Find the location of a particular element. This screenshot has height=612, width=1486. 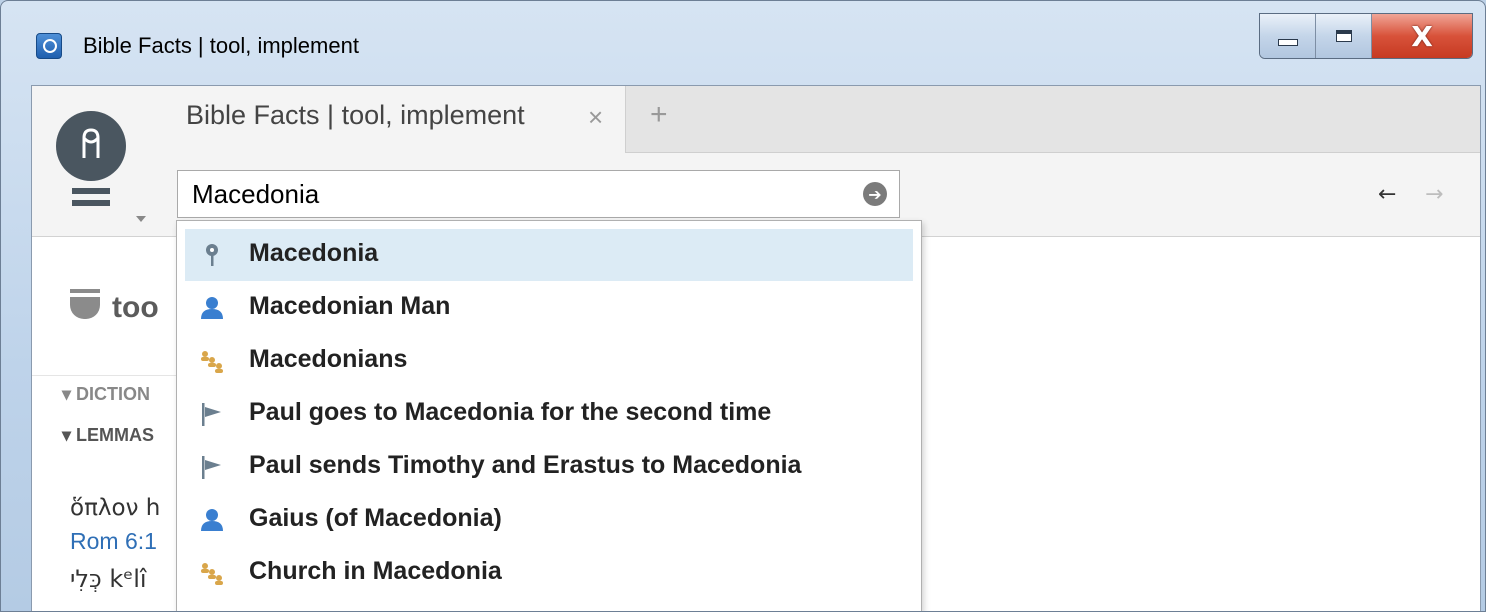

article-heading: too is located at coordinates (114, 307).